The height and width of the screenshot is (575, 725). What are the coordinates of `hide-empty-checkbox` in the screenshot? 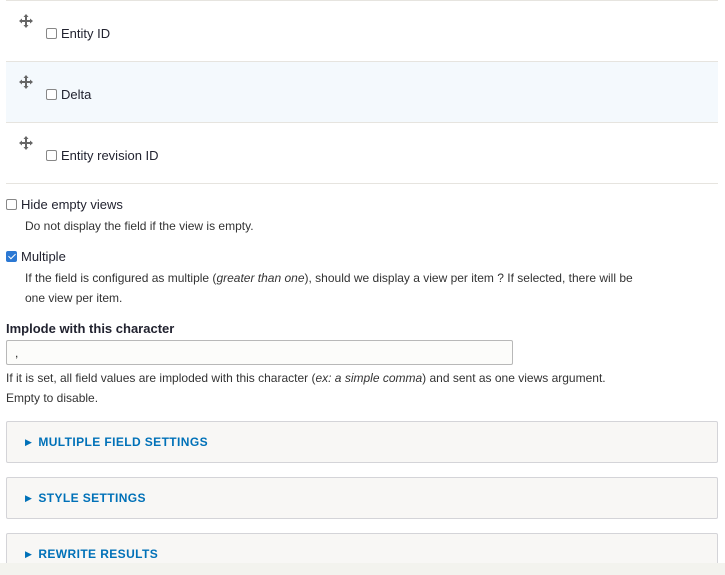 It's located at (11, 204).